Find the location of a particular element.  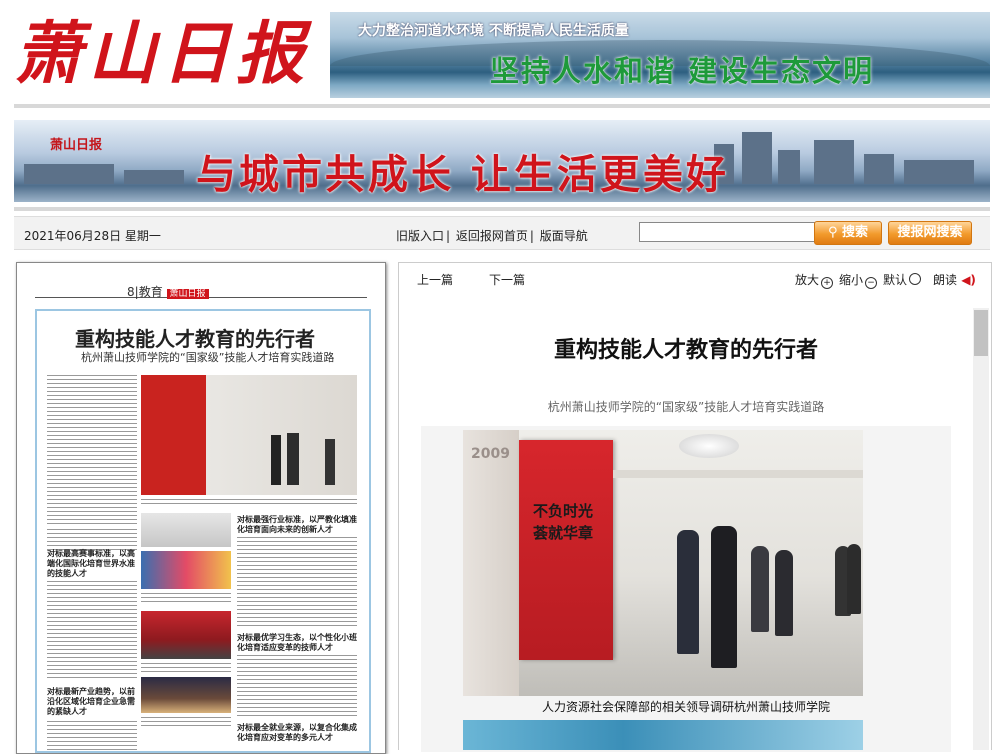

article-photo: 2009 不负时光 荟就华章 is located at coordinates (663, 563).